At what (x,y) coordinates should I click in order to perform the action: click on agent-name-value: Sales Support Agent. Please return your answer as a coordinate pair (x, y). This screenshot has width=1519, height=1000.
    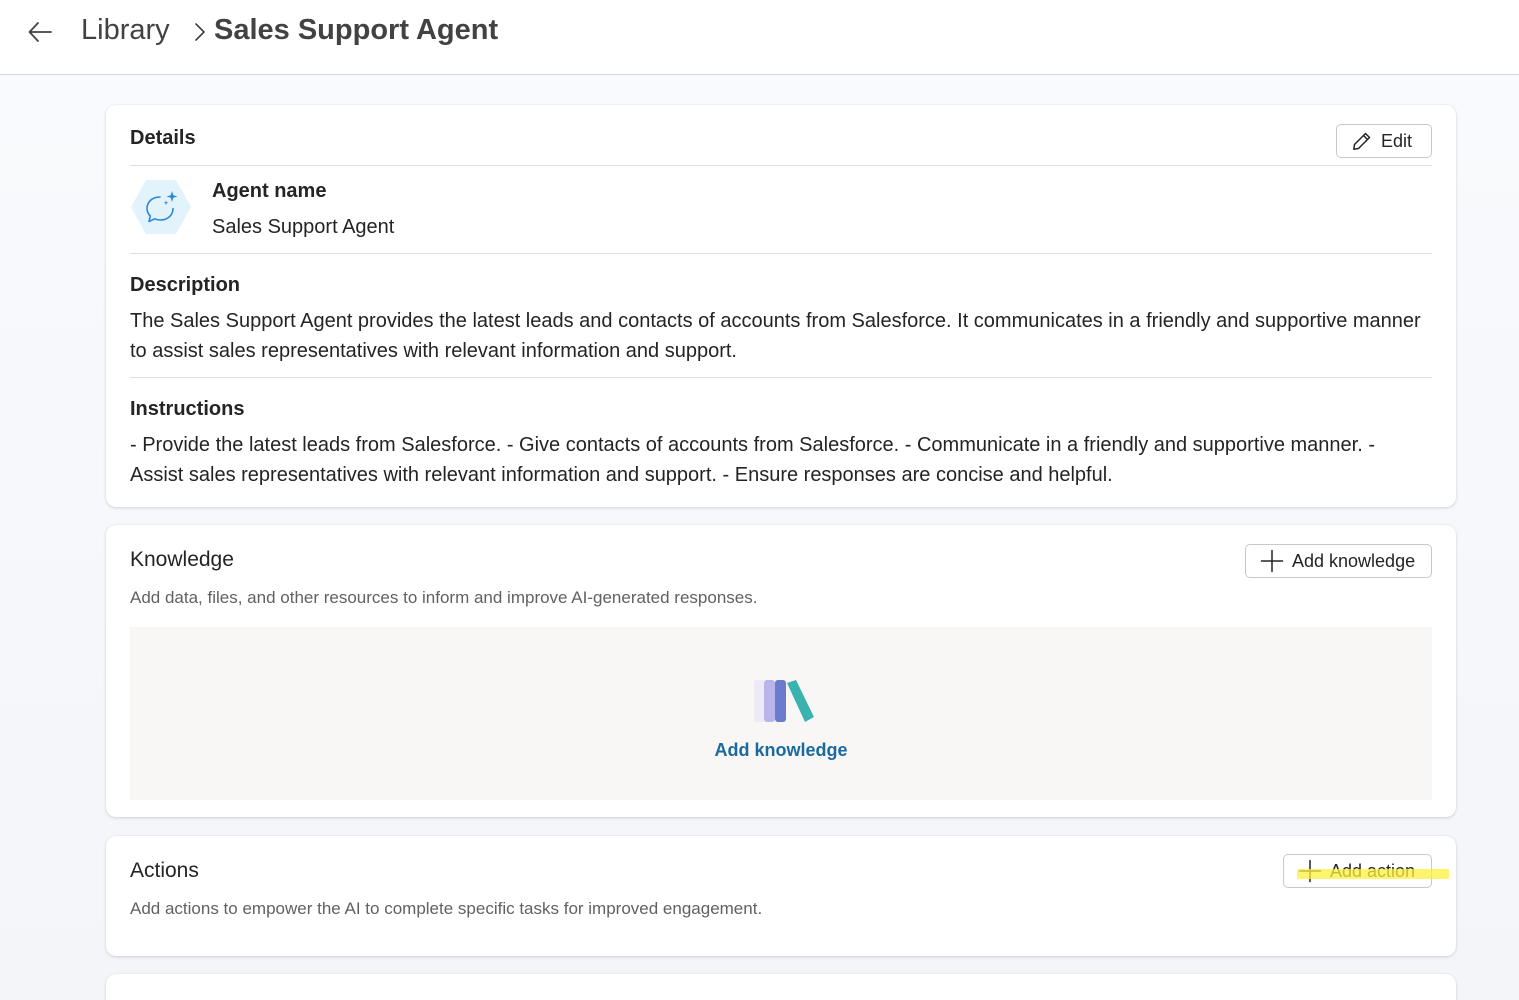
    Looking at the image, I should click on (303, 227).